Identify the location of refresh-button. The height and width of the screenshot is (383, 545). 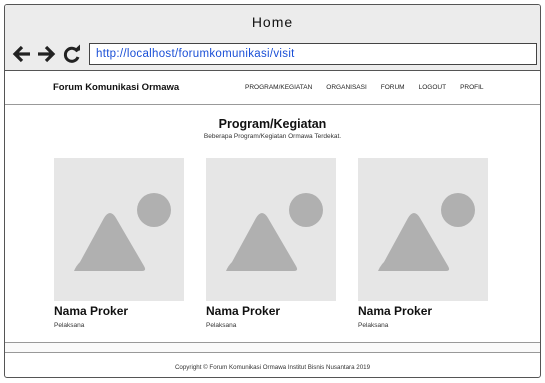
(72, 54).